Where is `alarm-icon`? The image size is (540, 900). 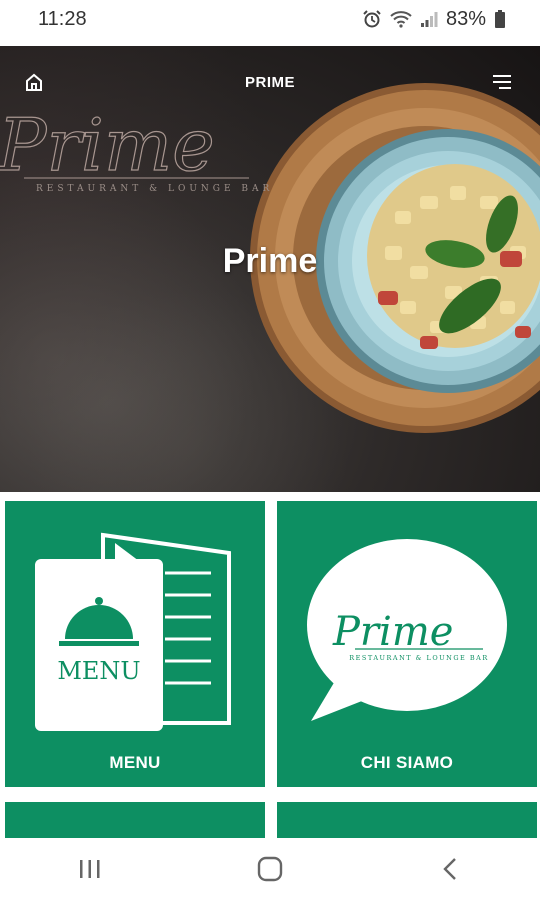 alarm-icon is located at coordinates (372, 19).